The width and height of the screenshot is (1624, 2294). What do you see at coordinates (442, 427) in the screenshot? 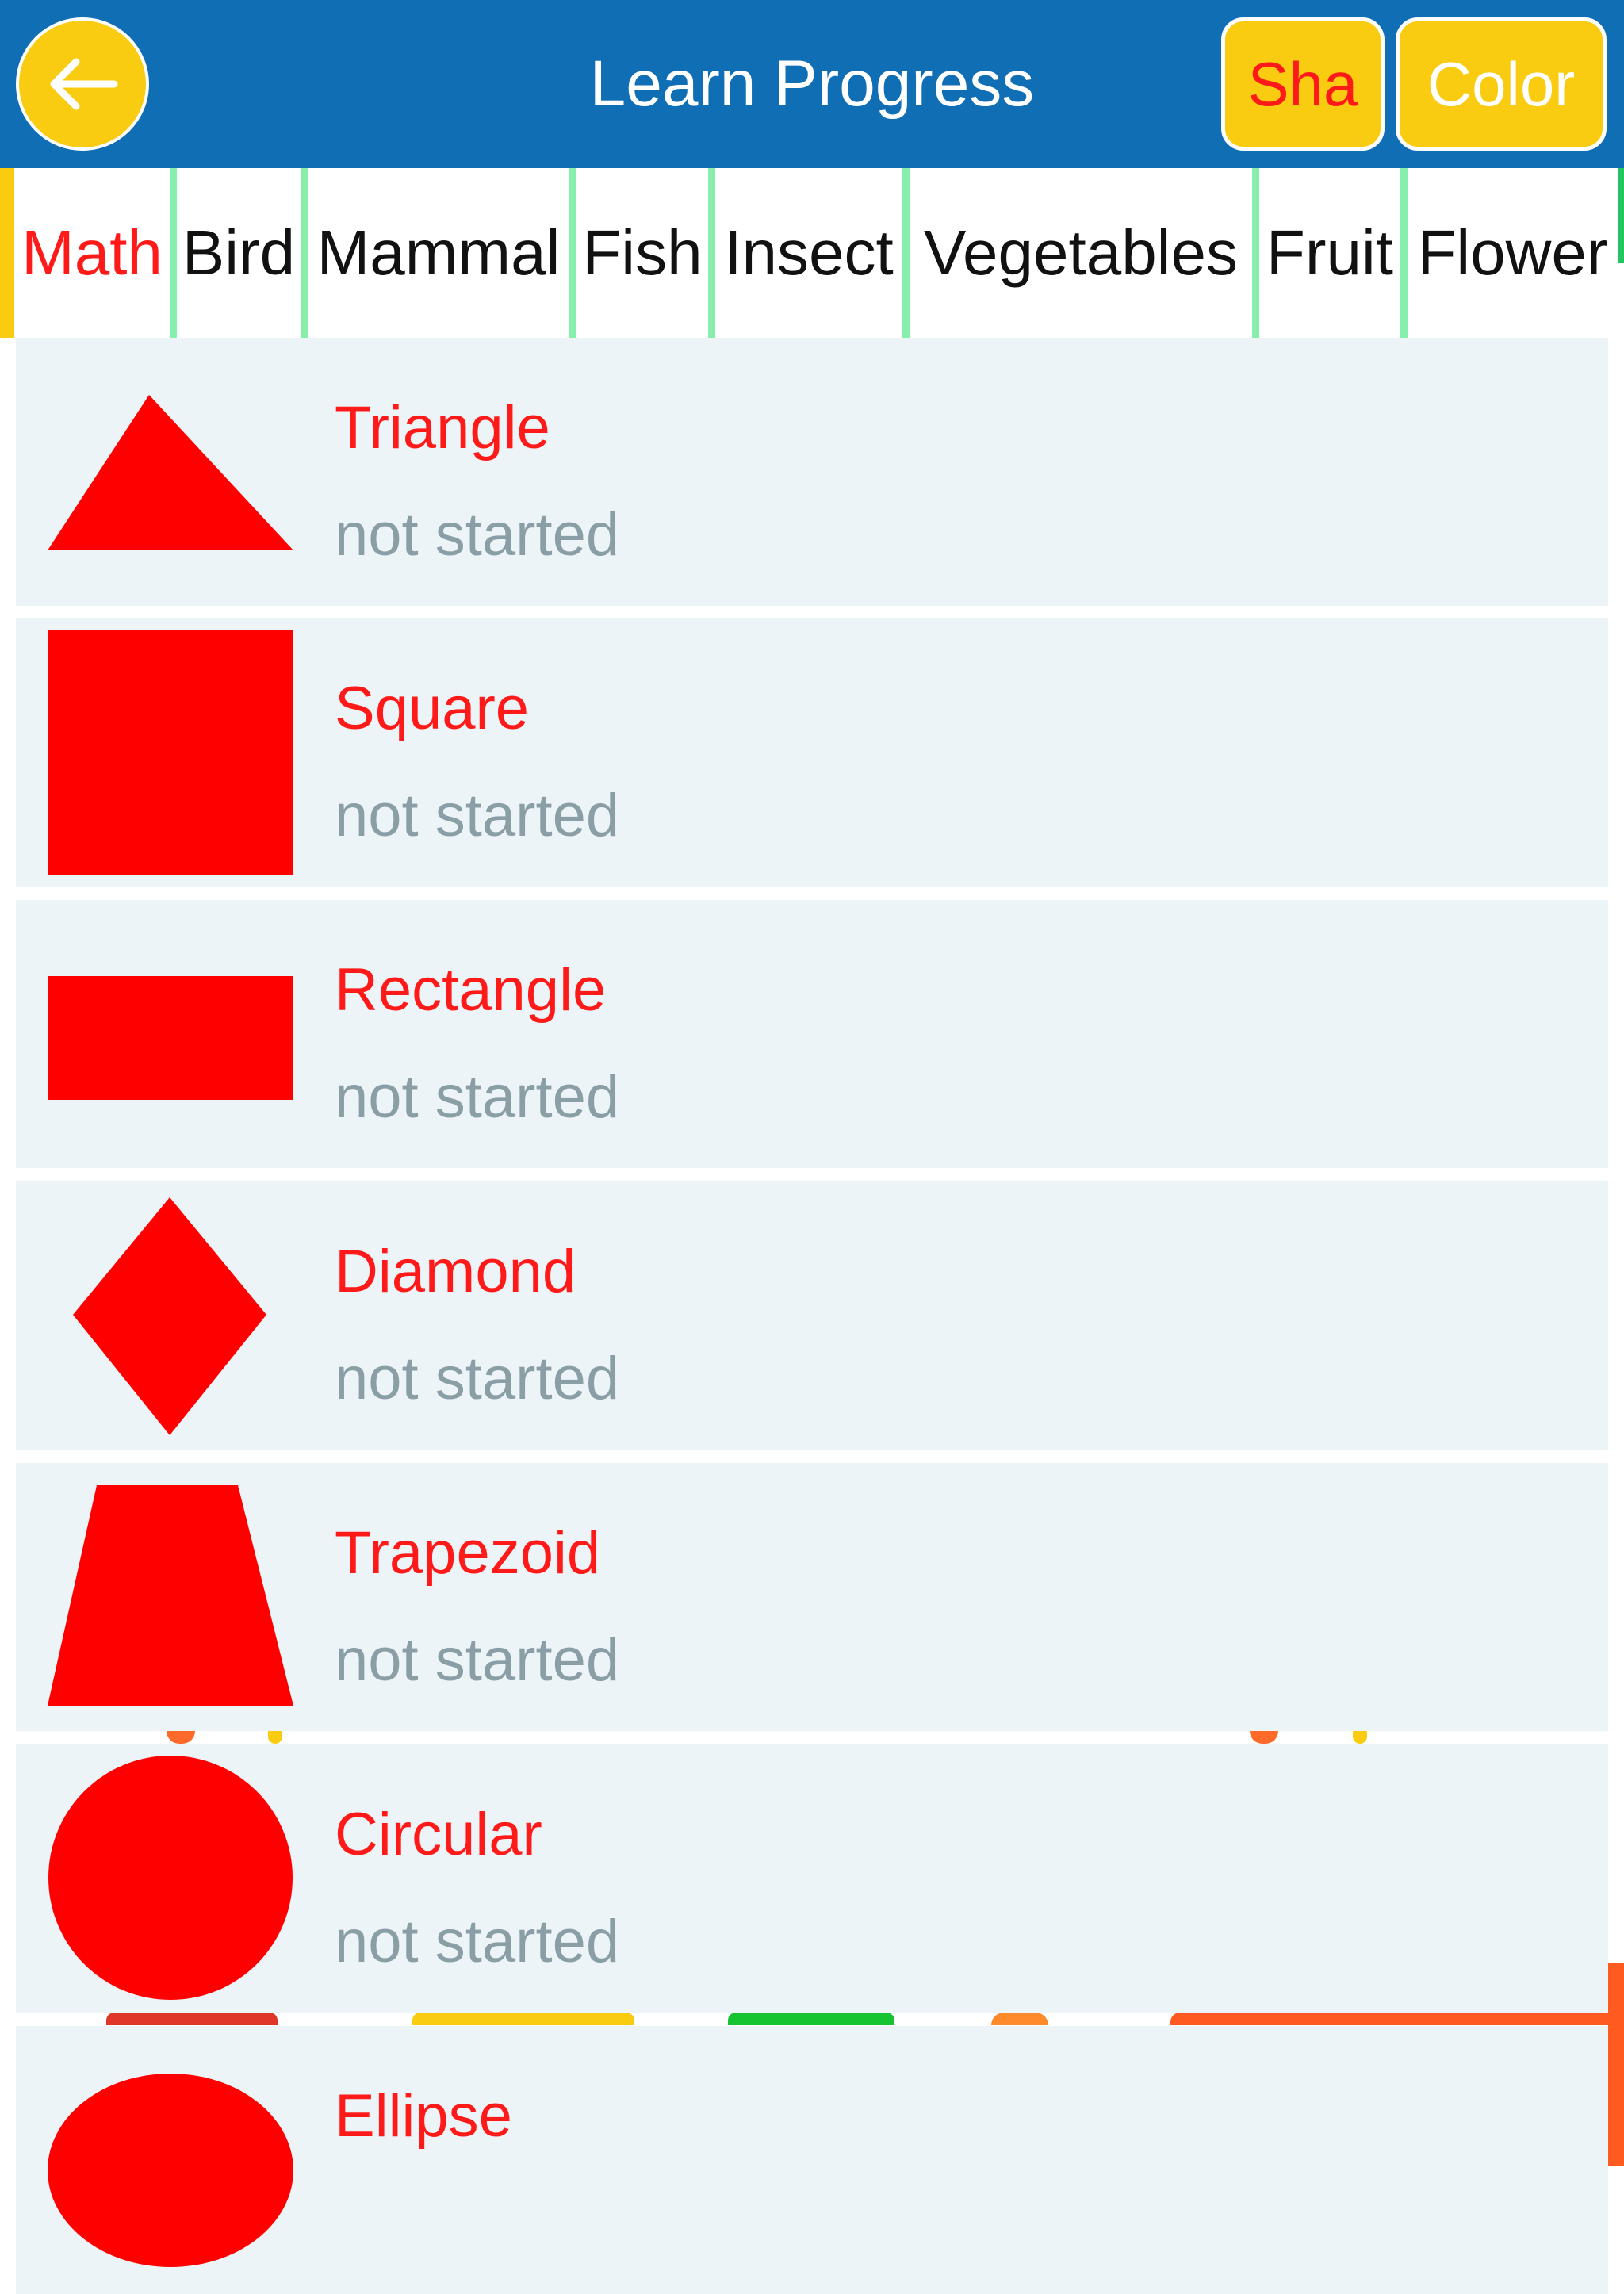
I see `item-name: Triangle` at bounding box center [442, 427].